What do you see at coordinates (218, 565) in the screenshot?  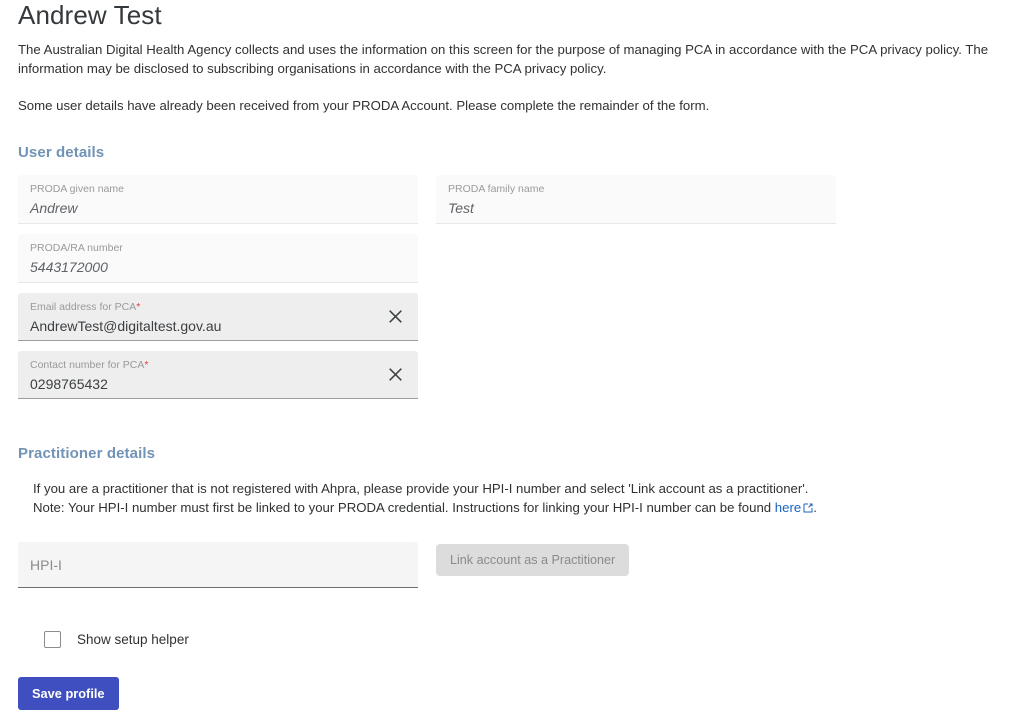 I see `field-hpi-i: HPI-I` at bounding box center [218, 565].